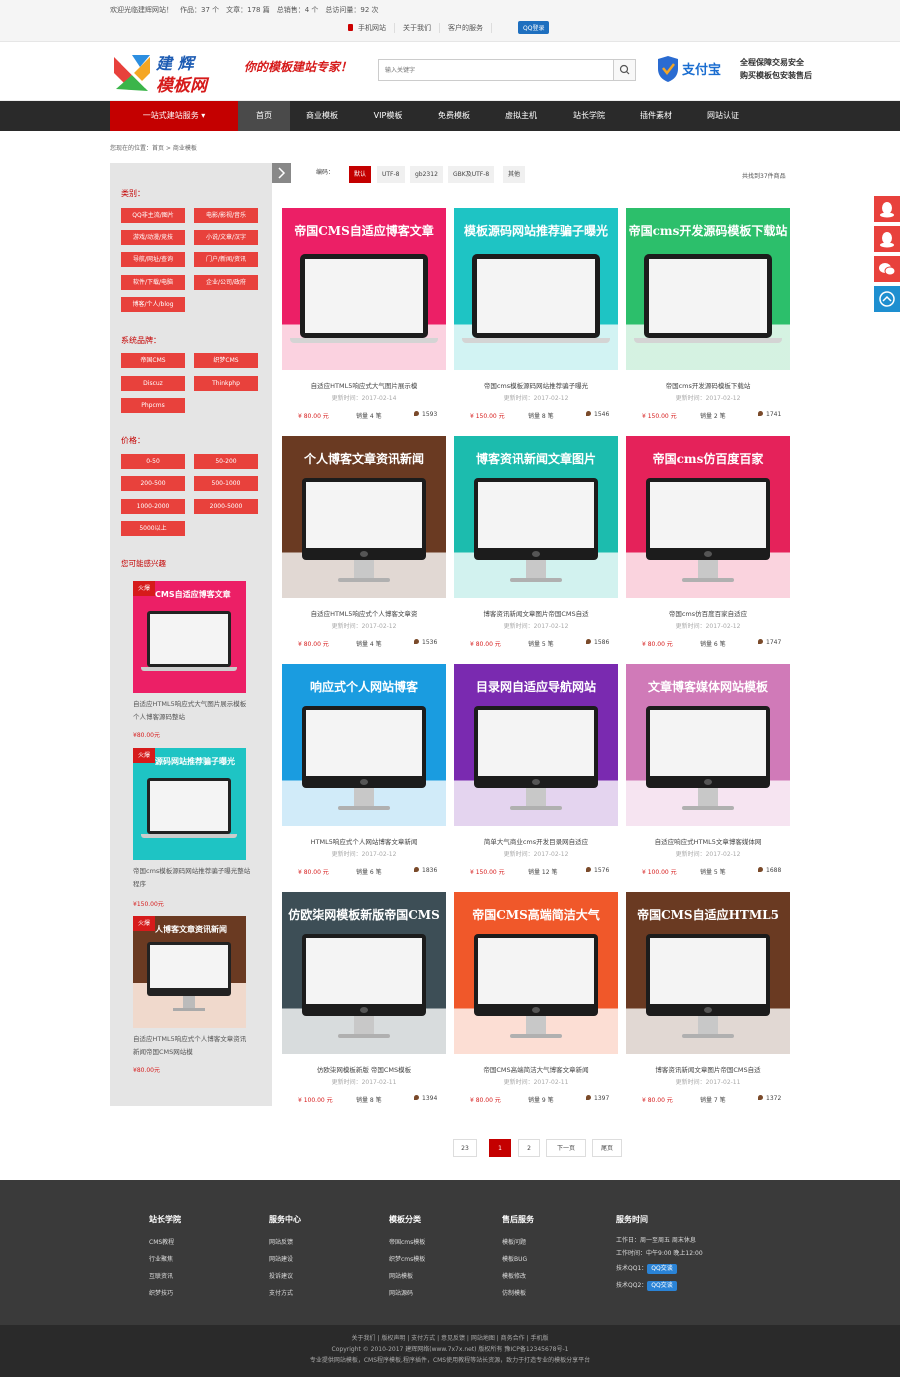  Describe the element at coordinates (226, 259) in the screenshot. I see `category-tag: 门户/新闻/资讯` at that location.